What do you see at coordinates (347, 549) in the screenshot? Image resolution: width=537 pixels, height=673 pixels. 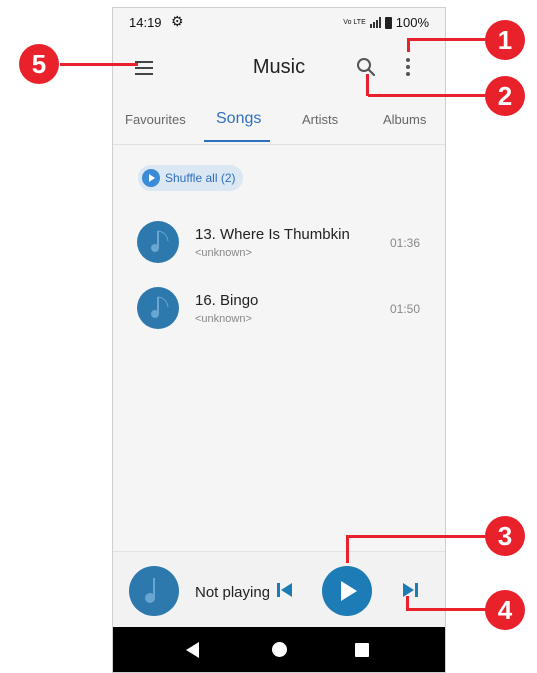 I see `callout-line-3-vertical` at bounding box center [347, 549].